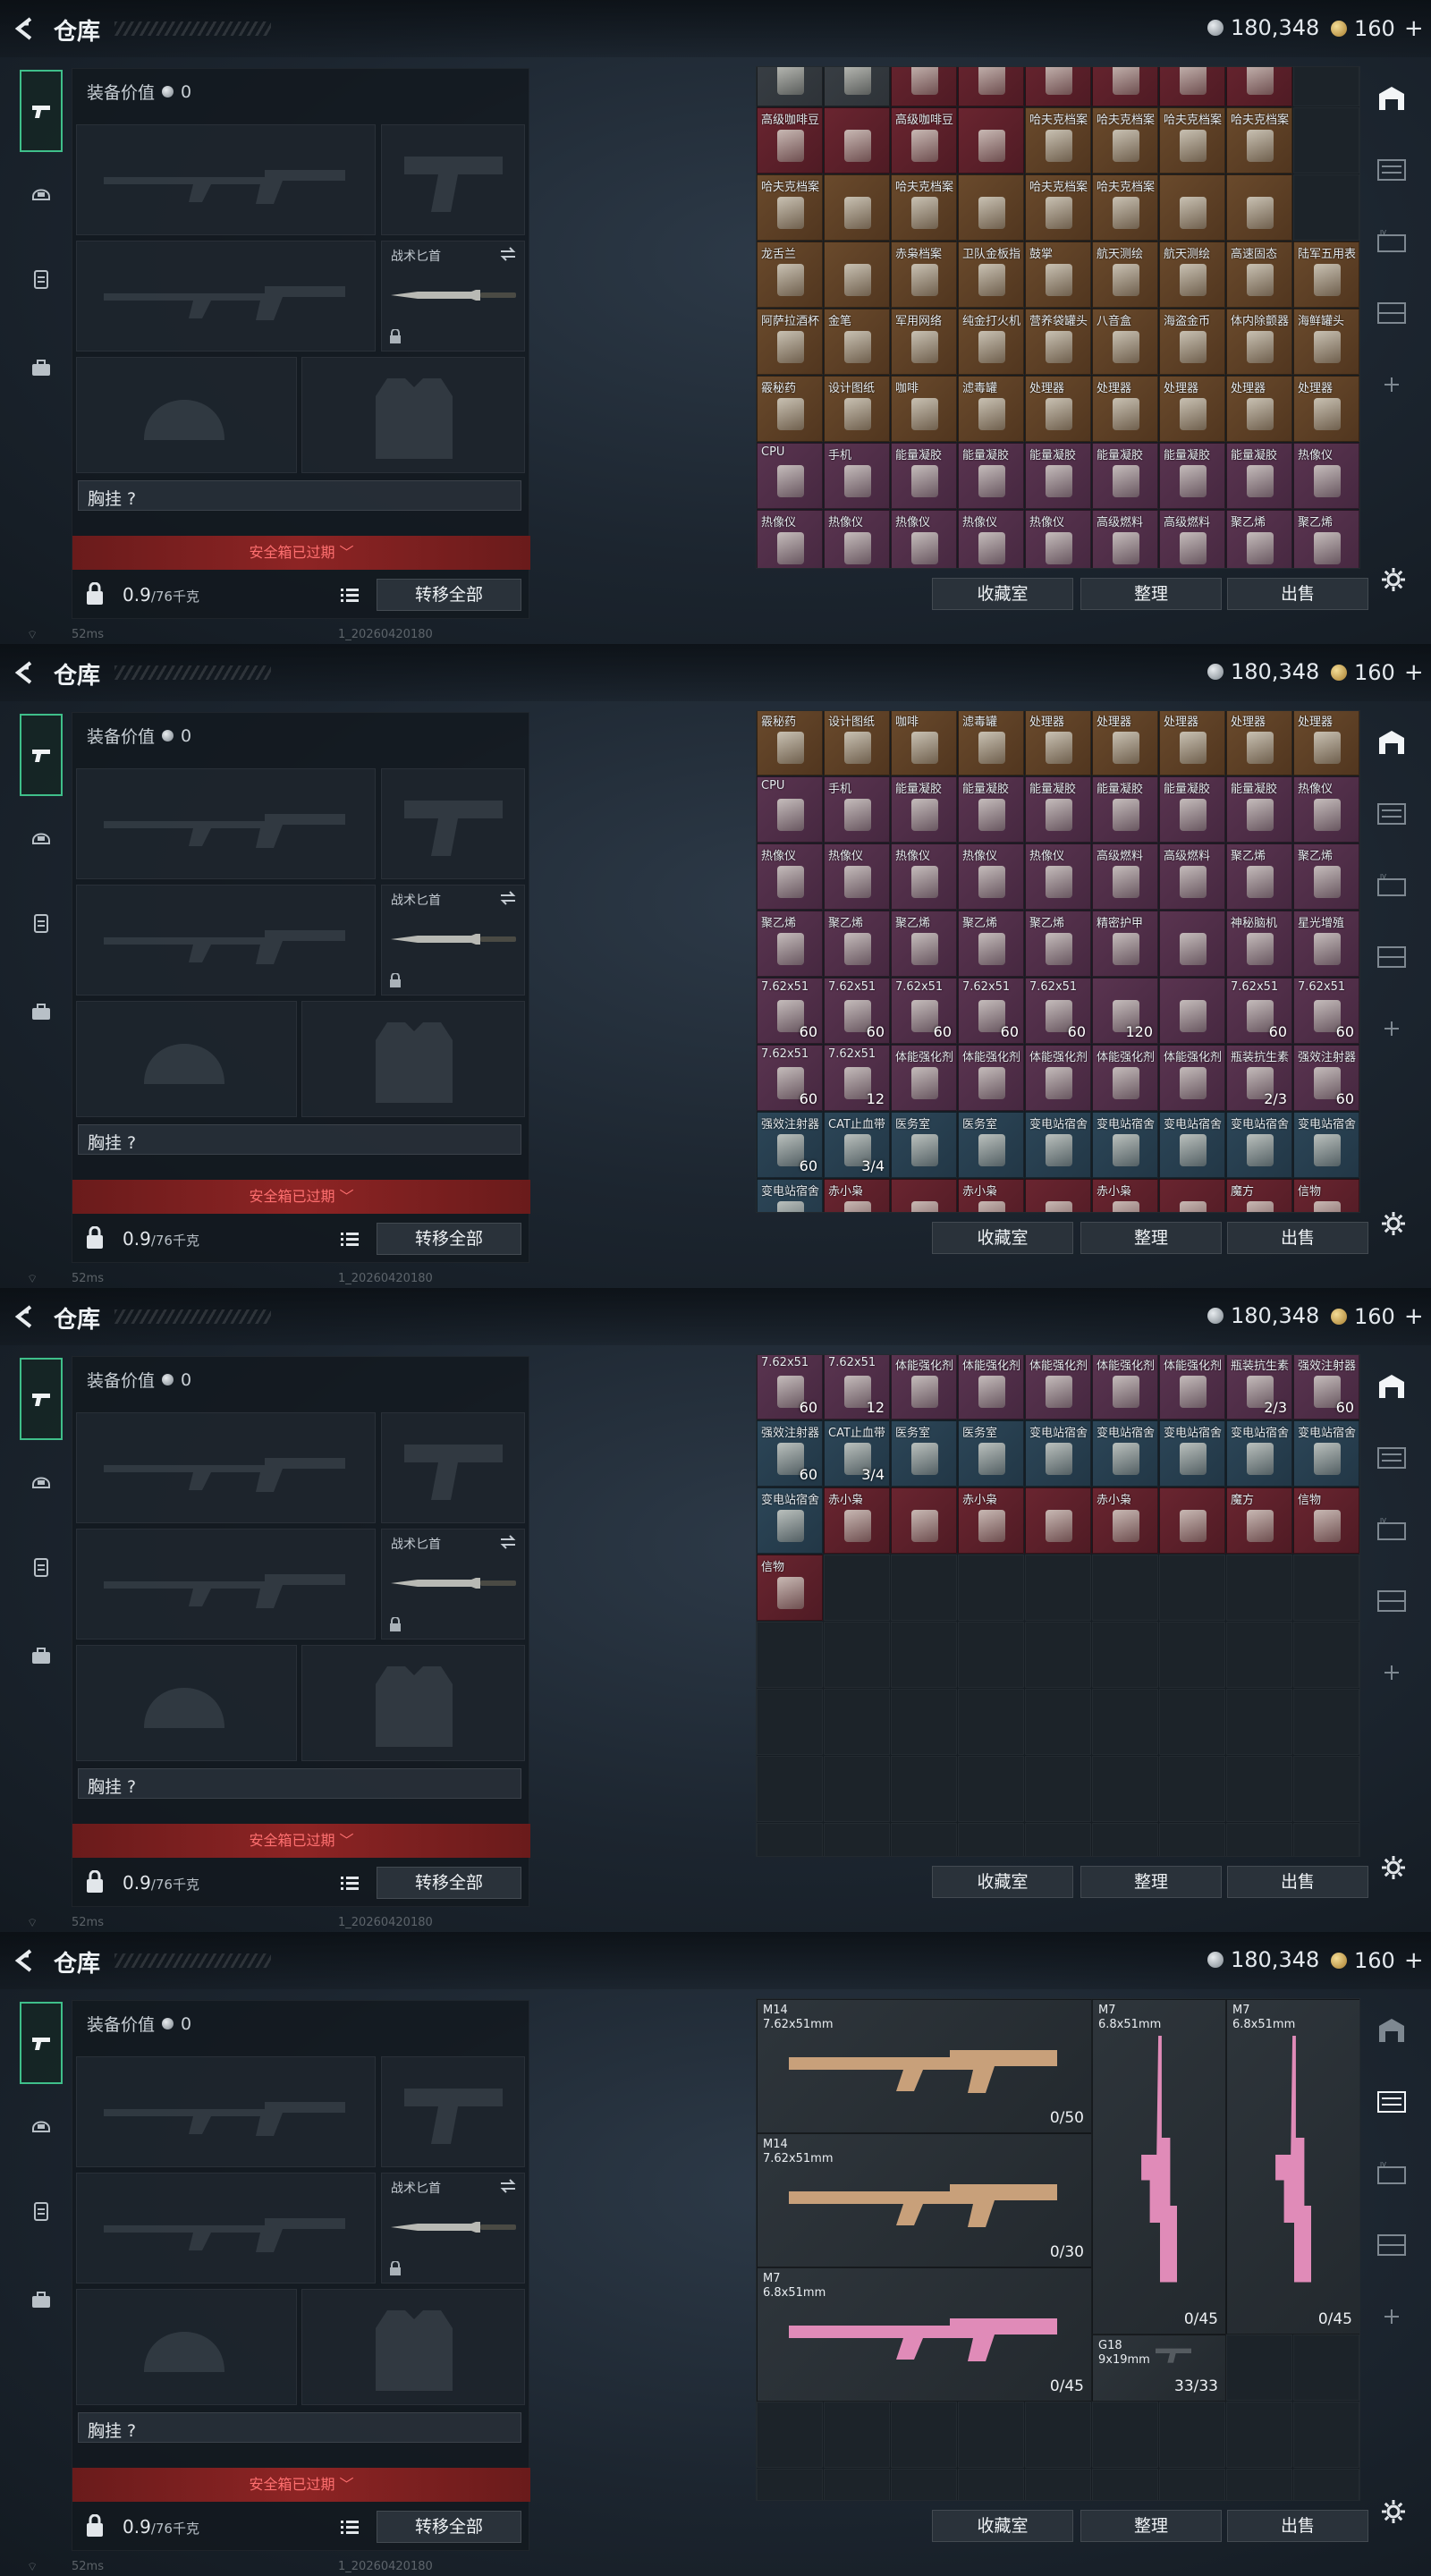 The image size is (1431, 2576). What do you see at coordinates (857, 1453) in the screenshot?
I see `inventory-cell: CAT止血带 3/4` at bounding box center [857, 1453].